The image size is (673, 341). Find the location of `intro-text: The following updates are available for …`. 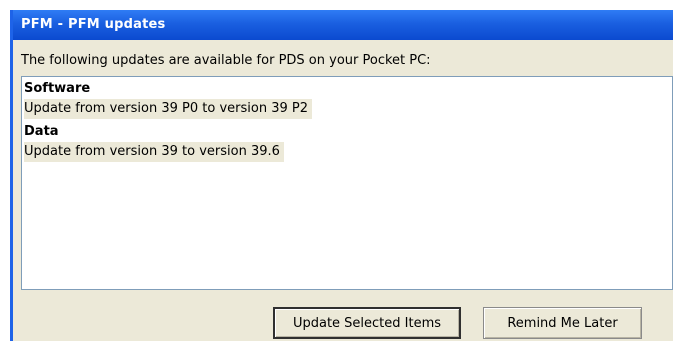

intro-text: The following updates are available for … is located at coordinates (226, 60).